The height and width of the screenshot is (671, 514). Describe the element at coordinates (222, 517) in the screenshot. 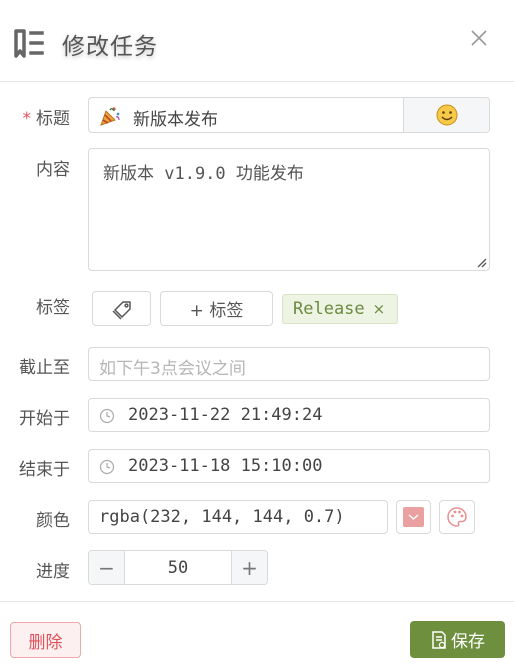

I see `color-value: rgba(232, 144, 144, 0.7)` at that location.